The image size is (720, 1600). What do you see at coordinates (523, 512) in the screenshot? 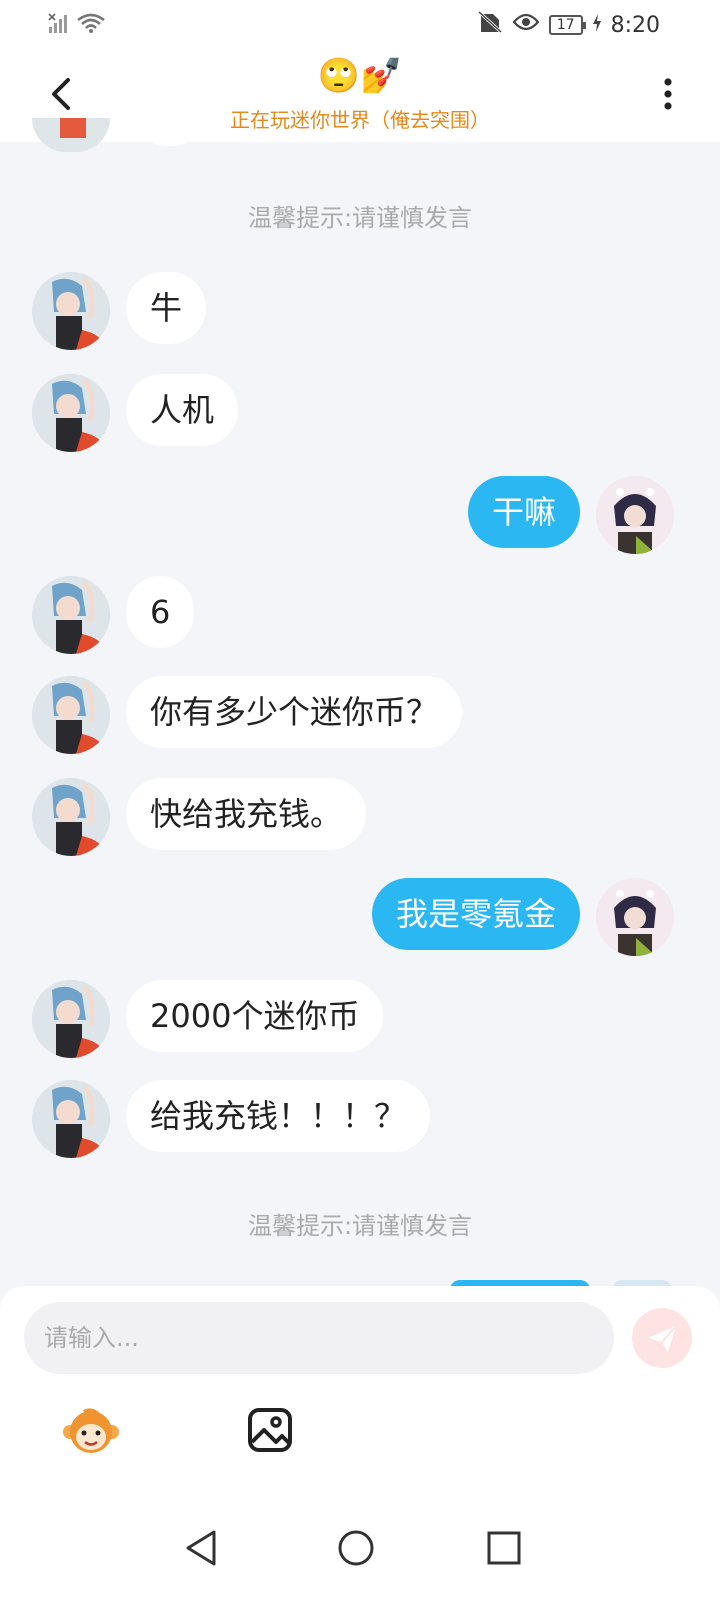
I see `message-bubble-self: 干嘛` at bounding box center [523, 512].